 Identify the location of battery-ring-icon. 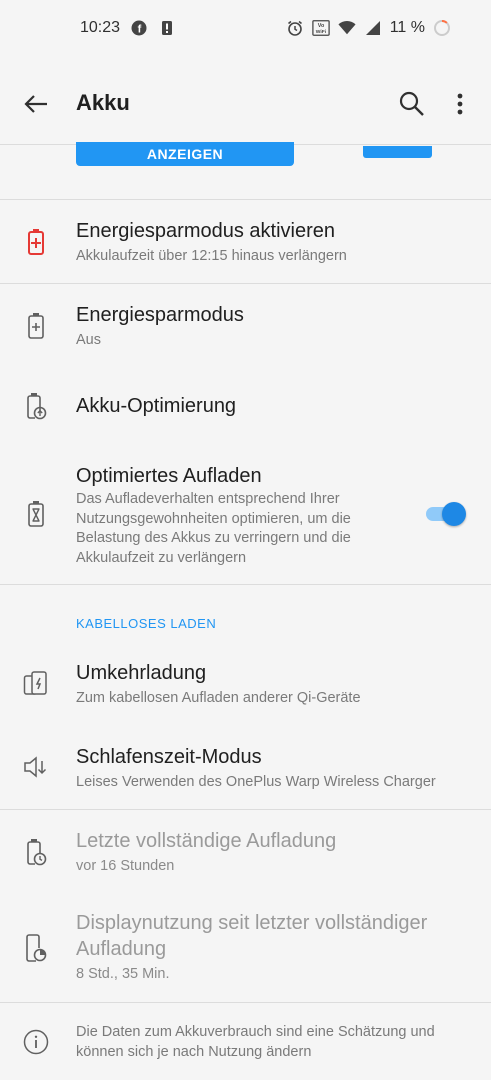
(442, 28).